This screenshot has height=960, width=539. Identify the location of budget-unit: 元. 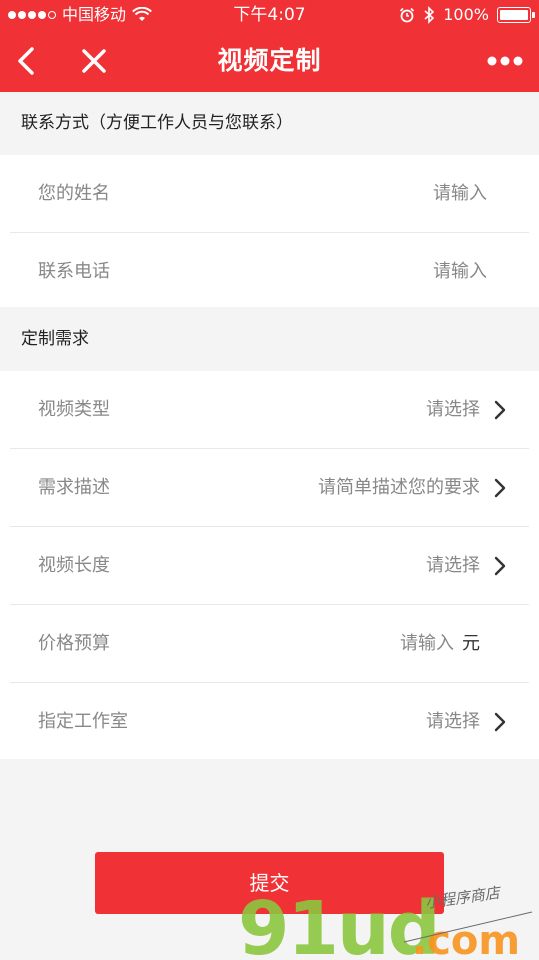
(471, 643).